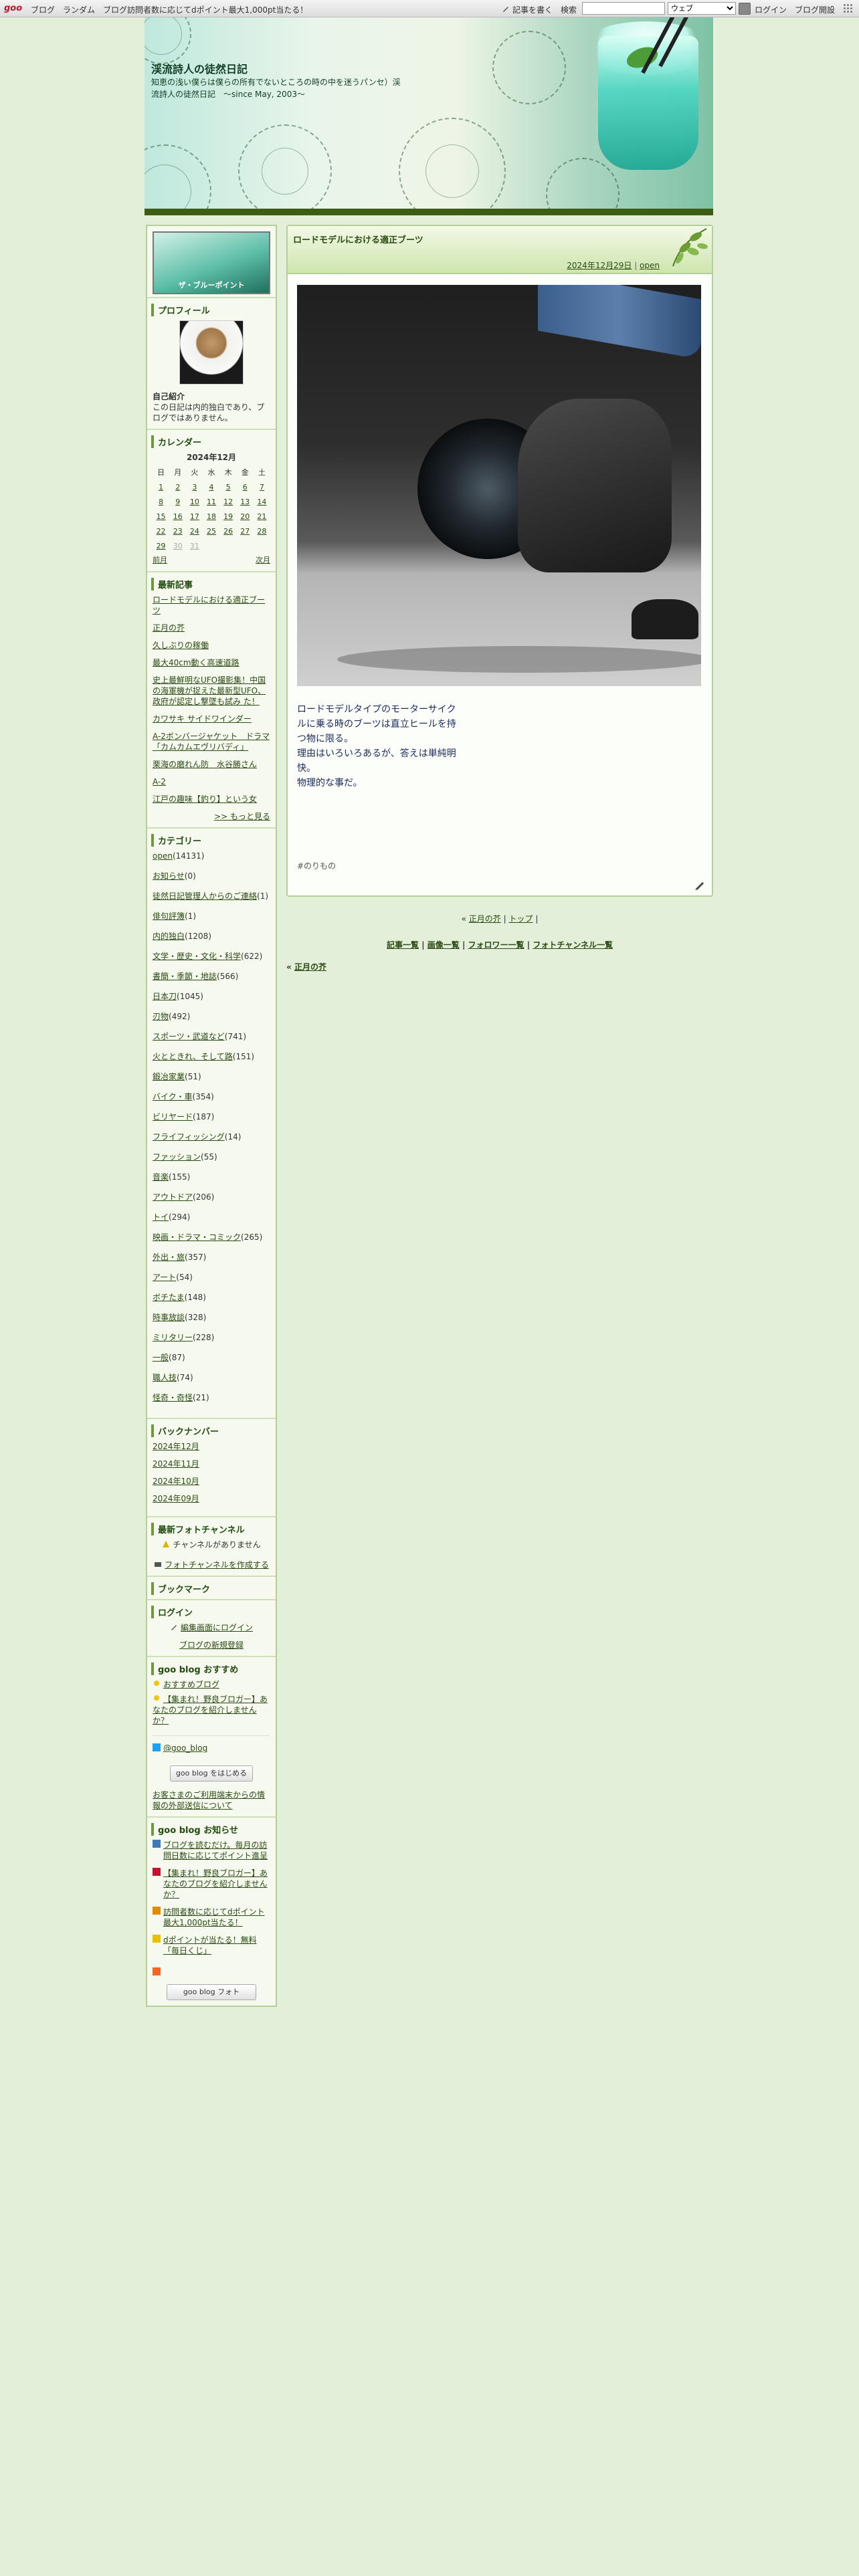 This screenshot has width=859, height=2576. Describe the element at coordinates (194, 488) in the screenshot. I see `calendar-day: 3` at that location.